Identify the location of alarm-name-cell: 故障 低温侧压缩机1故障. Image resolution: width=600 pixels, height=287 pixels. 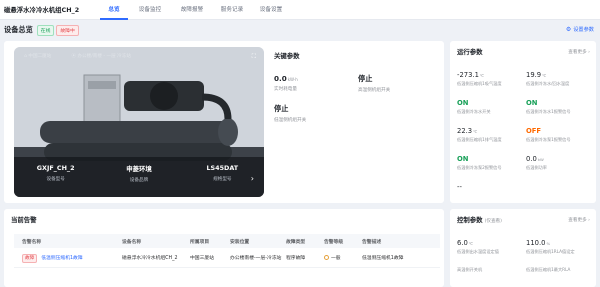
(68, 258).